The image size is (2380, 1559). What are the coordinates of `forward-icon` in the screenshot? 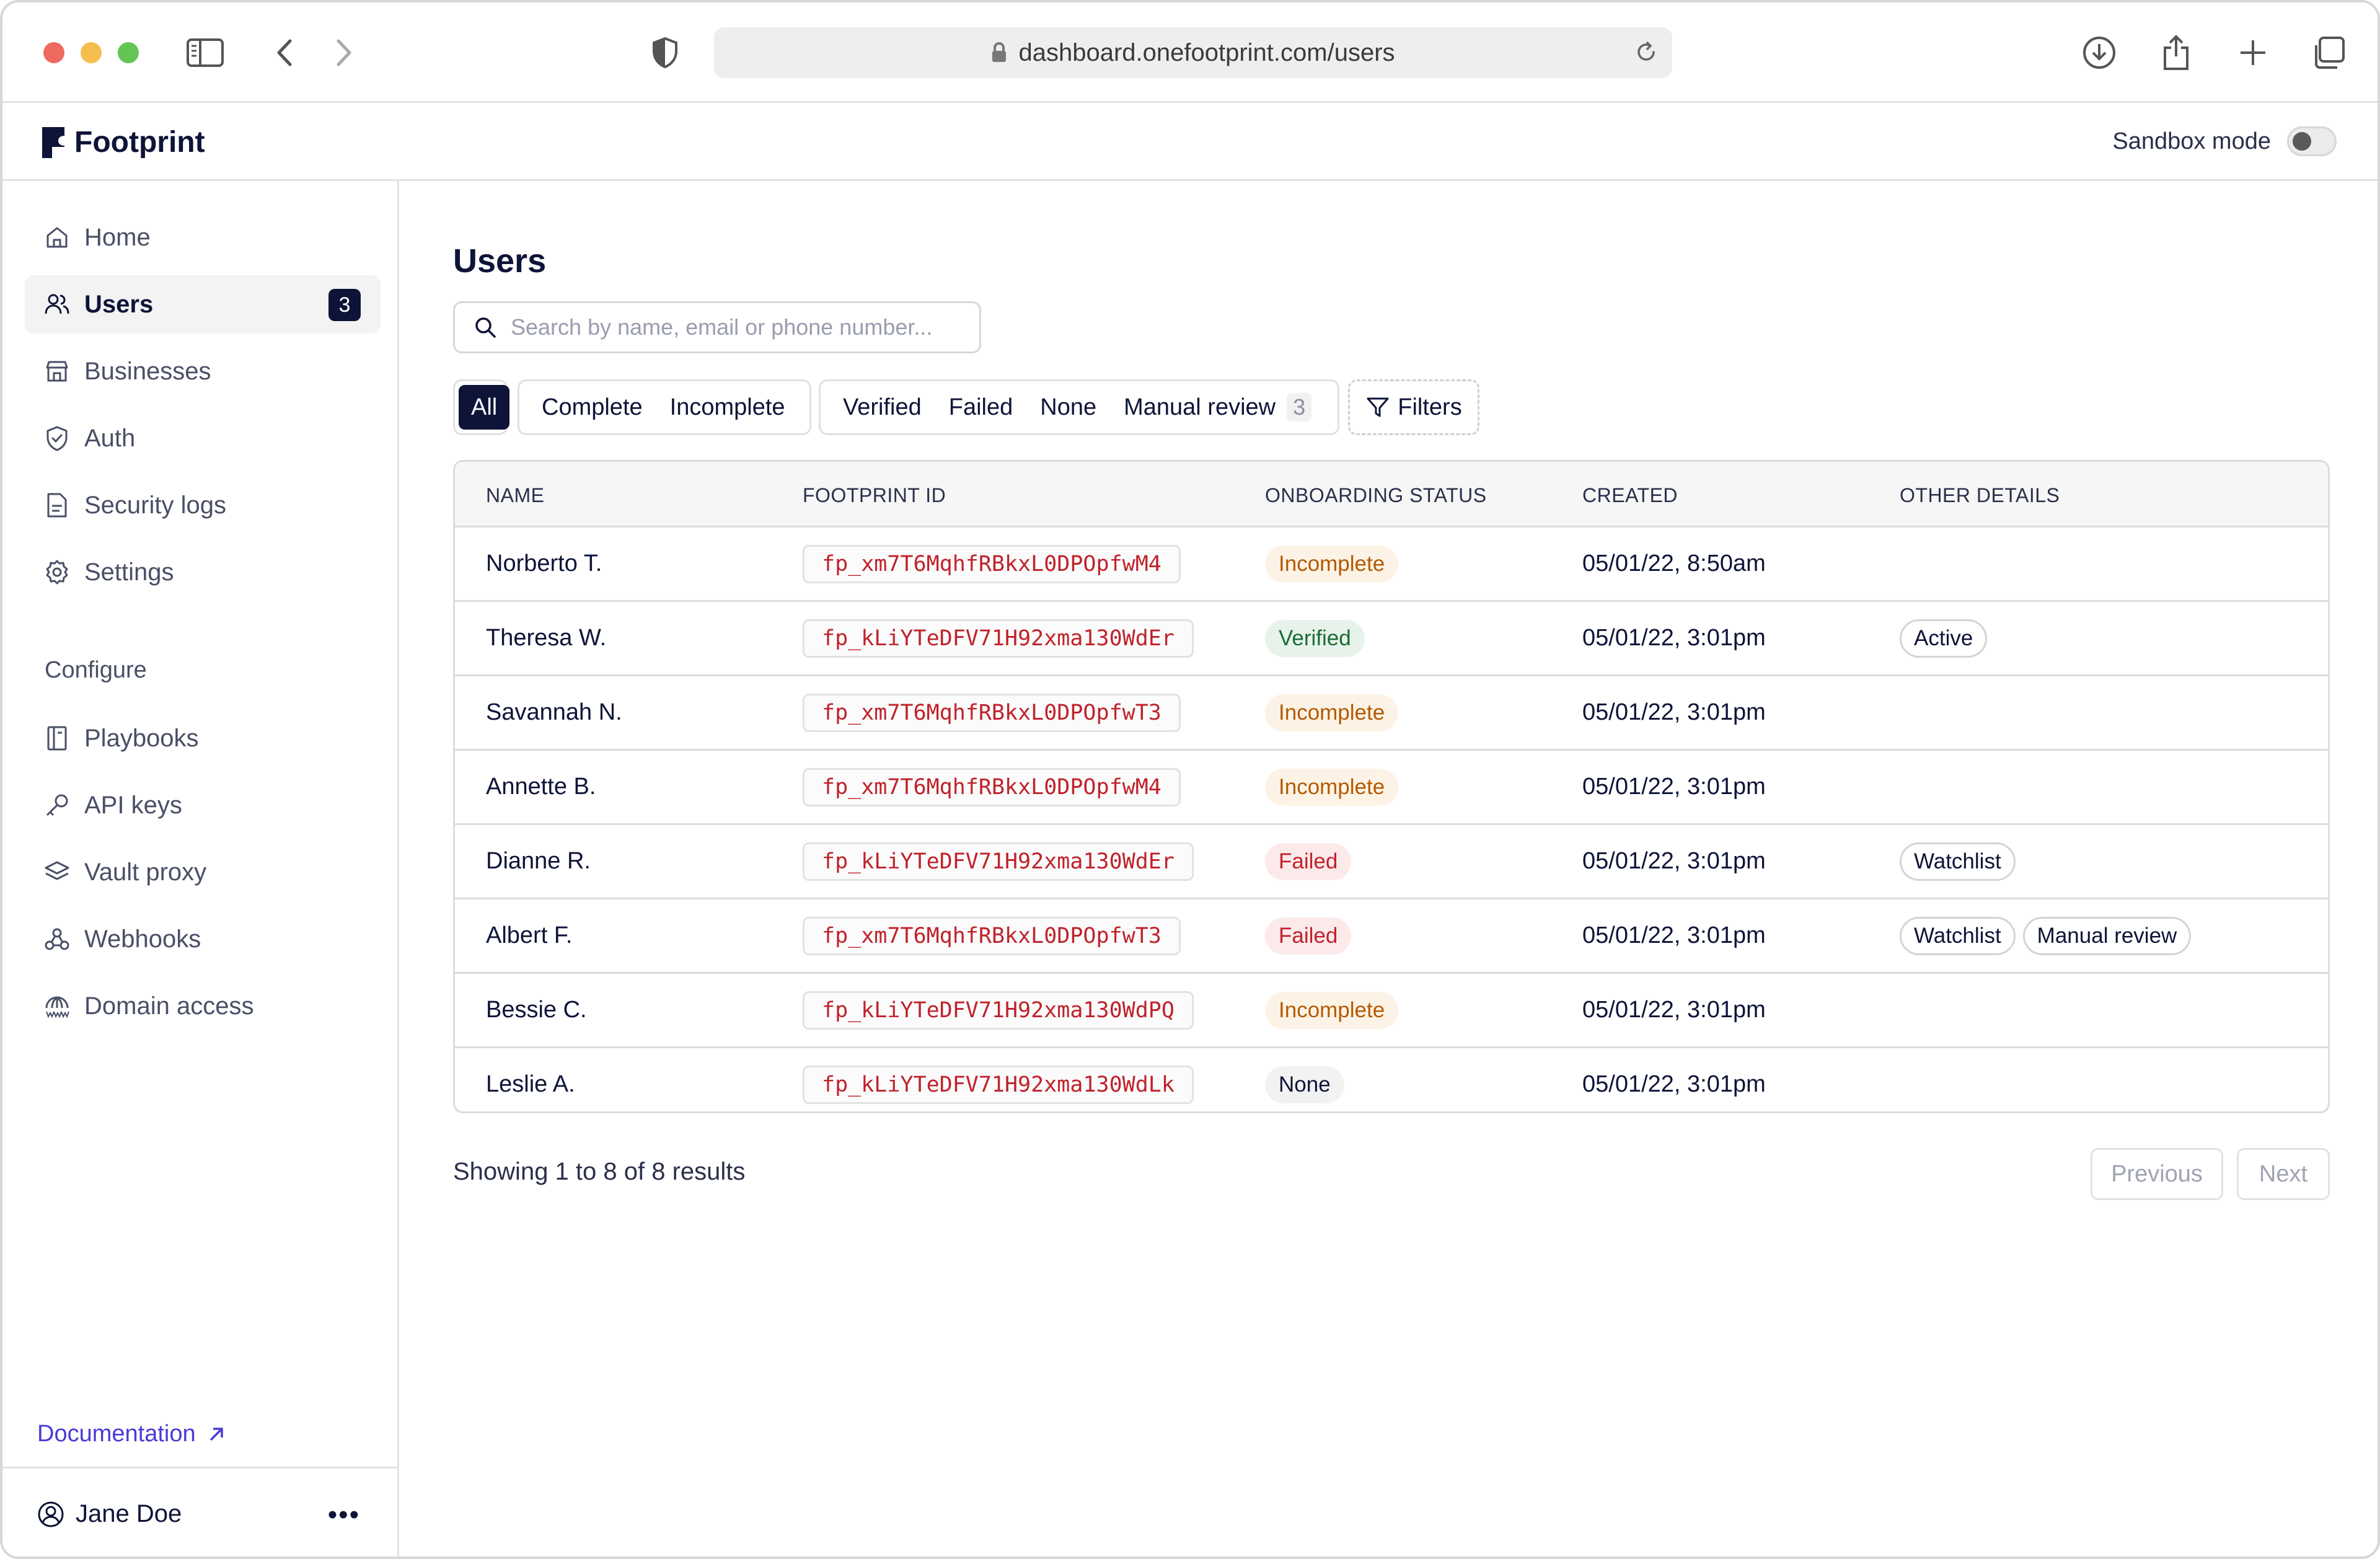 It's located at (344, 52).